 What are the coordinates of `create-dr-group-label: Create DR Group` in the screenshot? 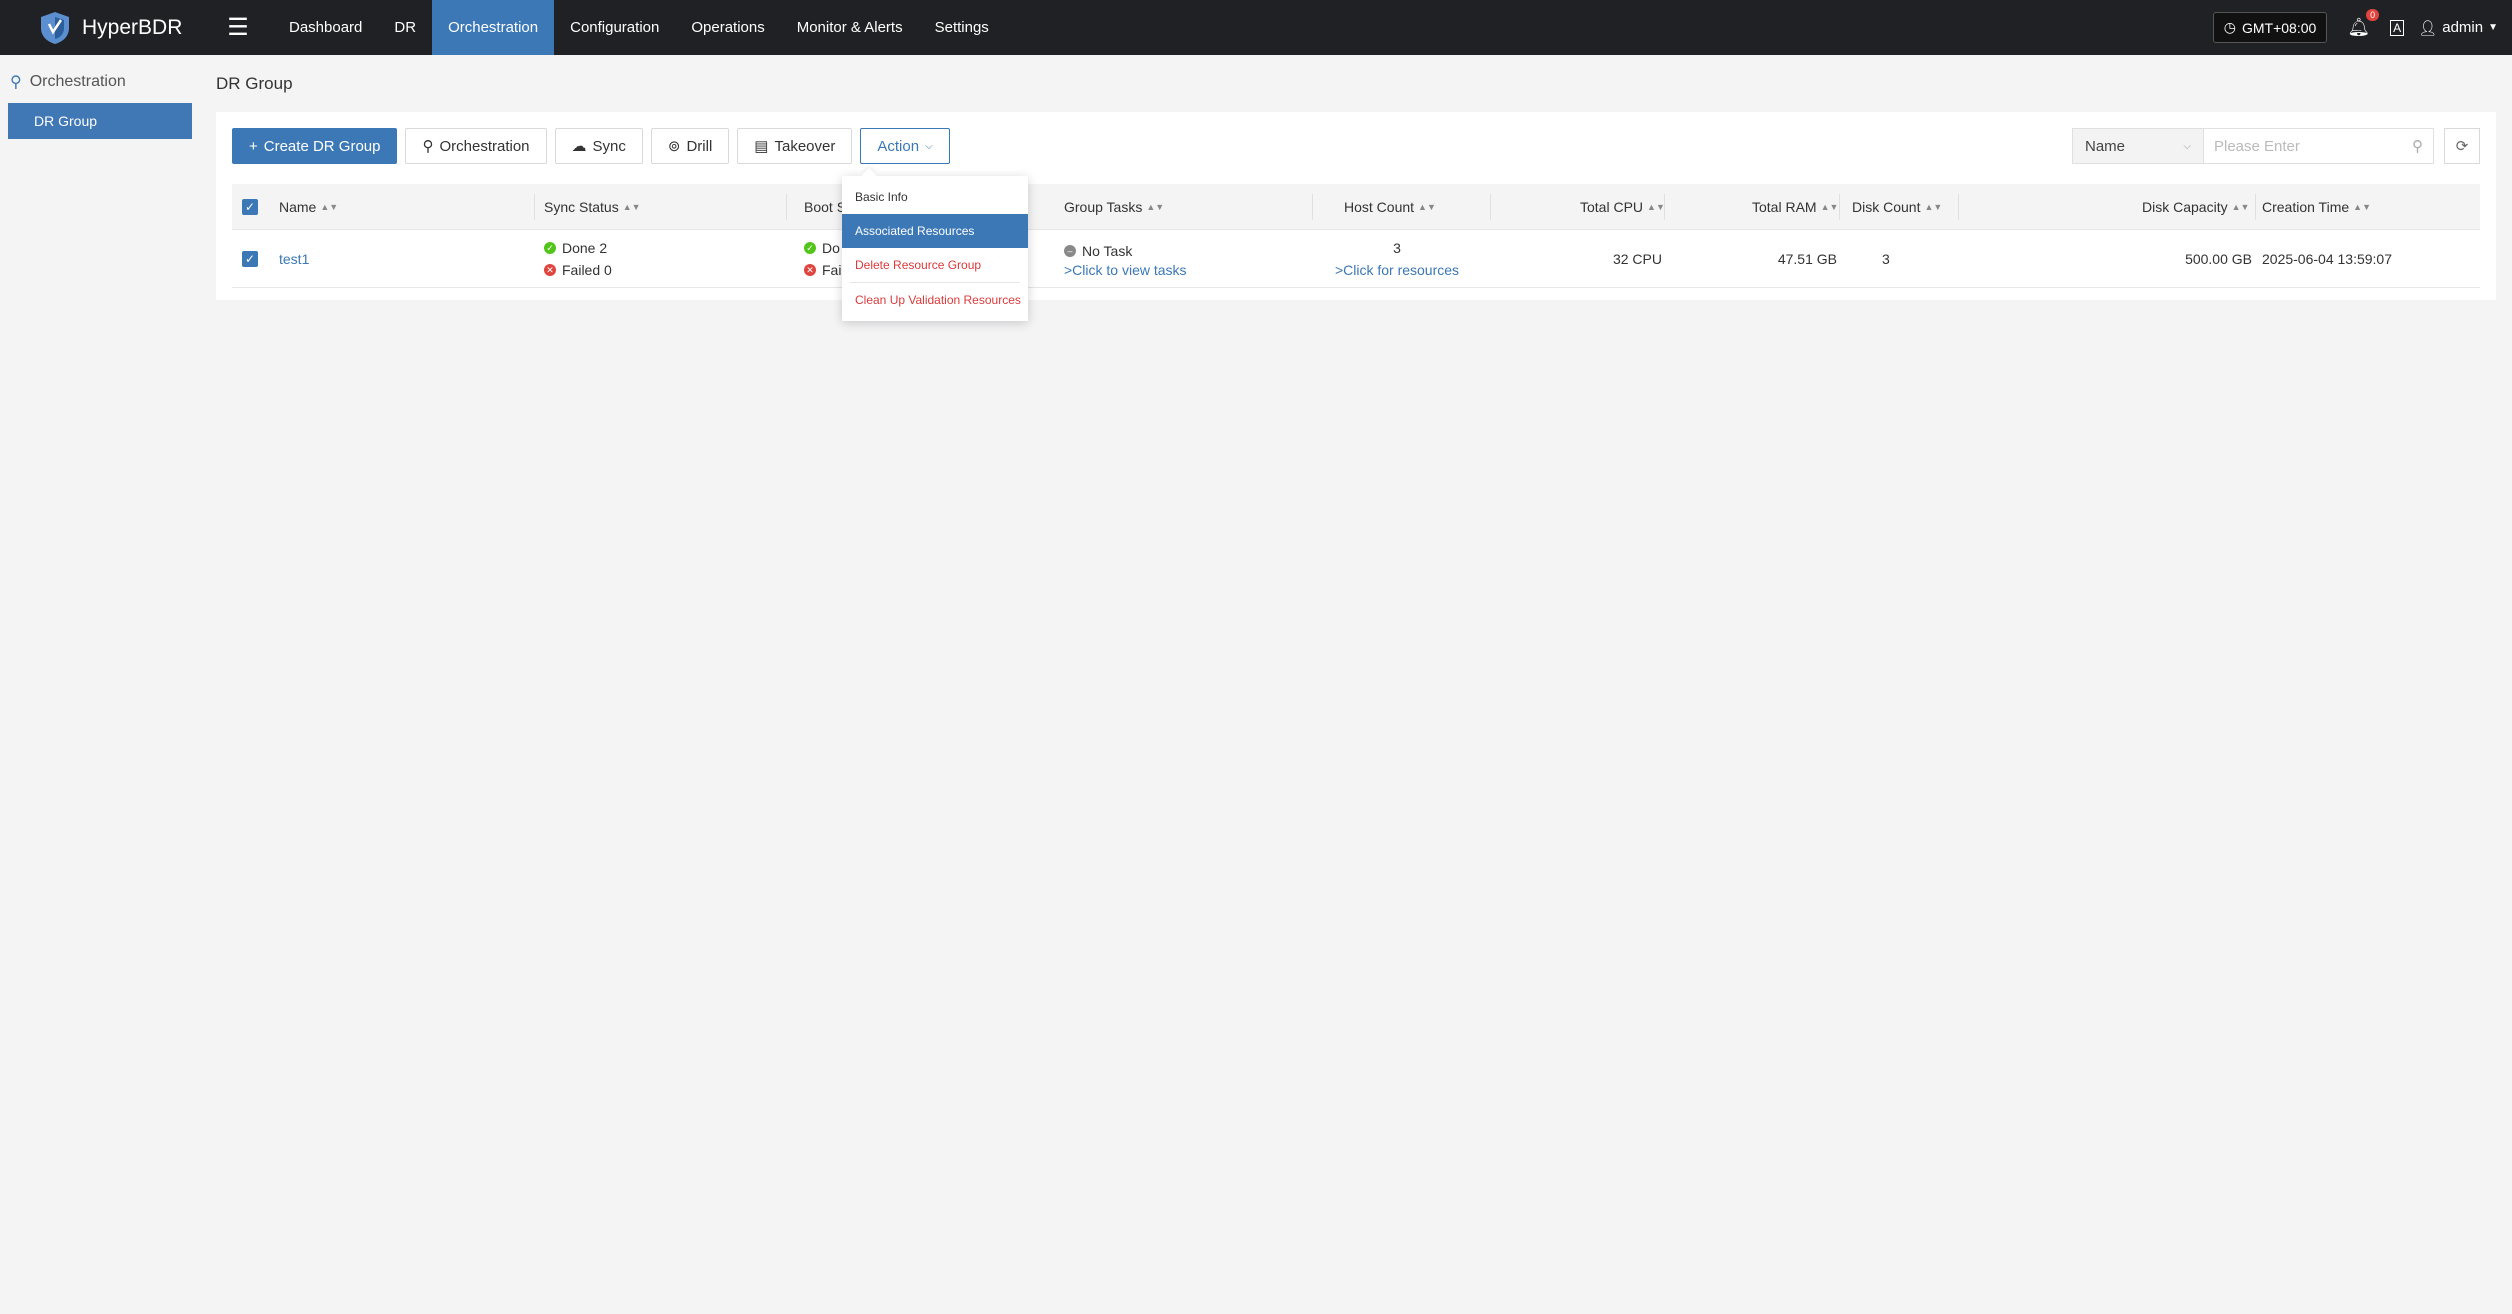 It's located at (322, 146).